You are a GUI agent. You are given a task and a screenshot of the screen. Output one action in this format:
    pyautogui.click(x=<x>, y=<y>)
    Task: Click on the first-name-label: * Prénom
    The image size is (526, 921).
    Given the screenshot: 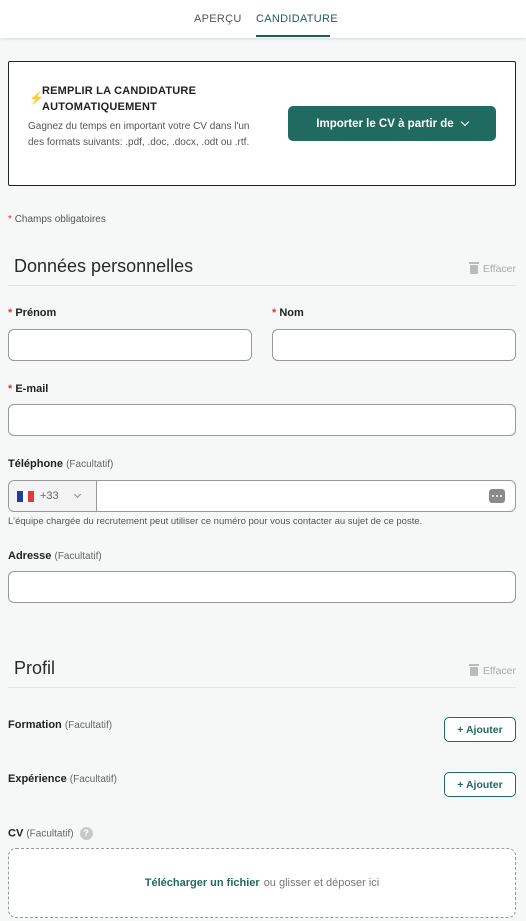 What is the action you would take?
    pyautogui.click(x=32, y=313)
    